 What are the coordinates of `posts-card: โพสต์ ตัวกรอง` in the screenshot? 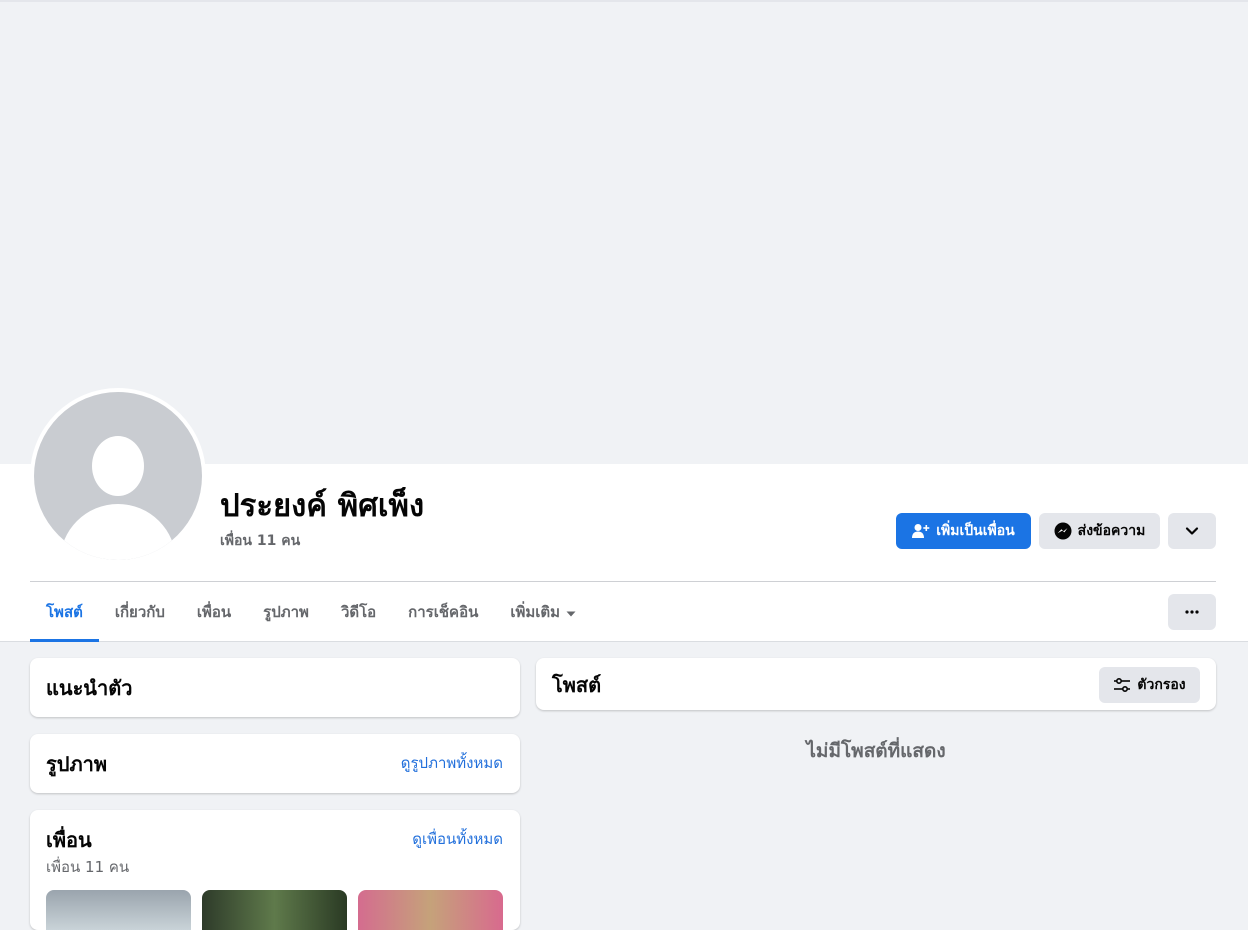 It's located at (876, 684).